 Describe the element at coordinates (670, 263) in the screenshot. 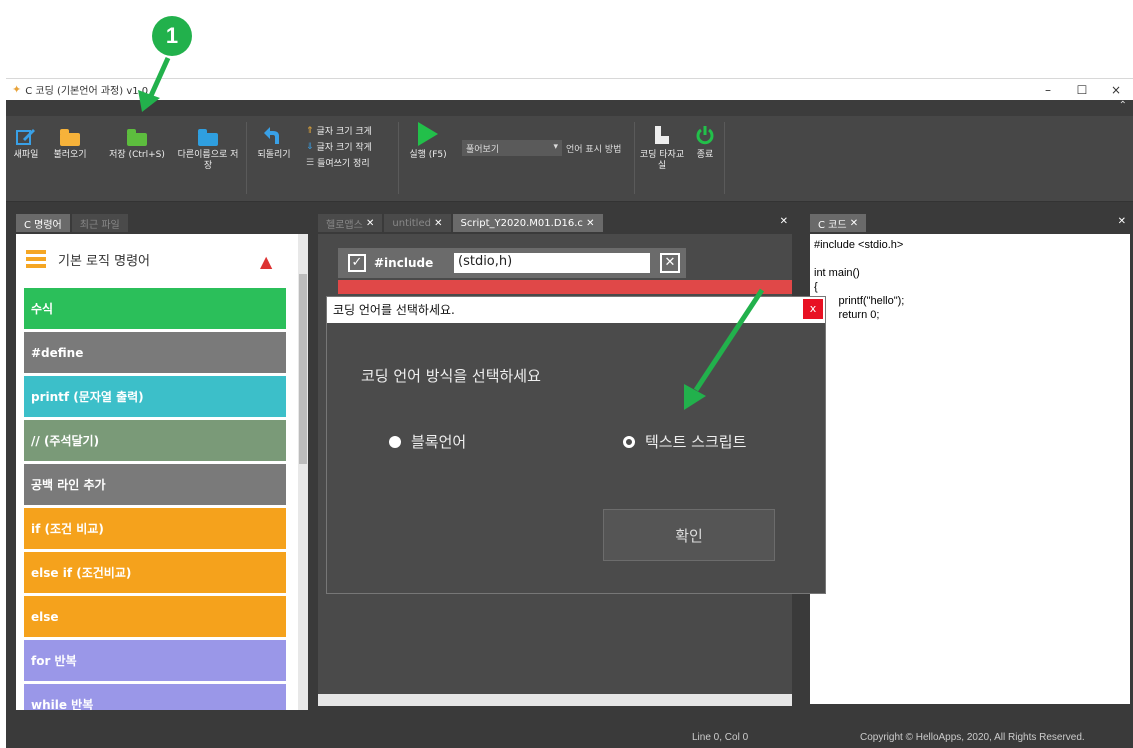

I see `delete-block-icon: ✕` at that location.